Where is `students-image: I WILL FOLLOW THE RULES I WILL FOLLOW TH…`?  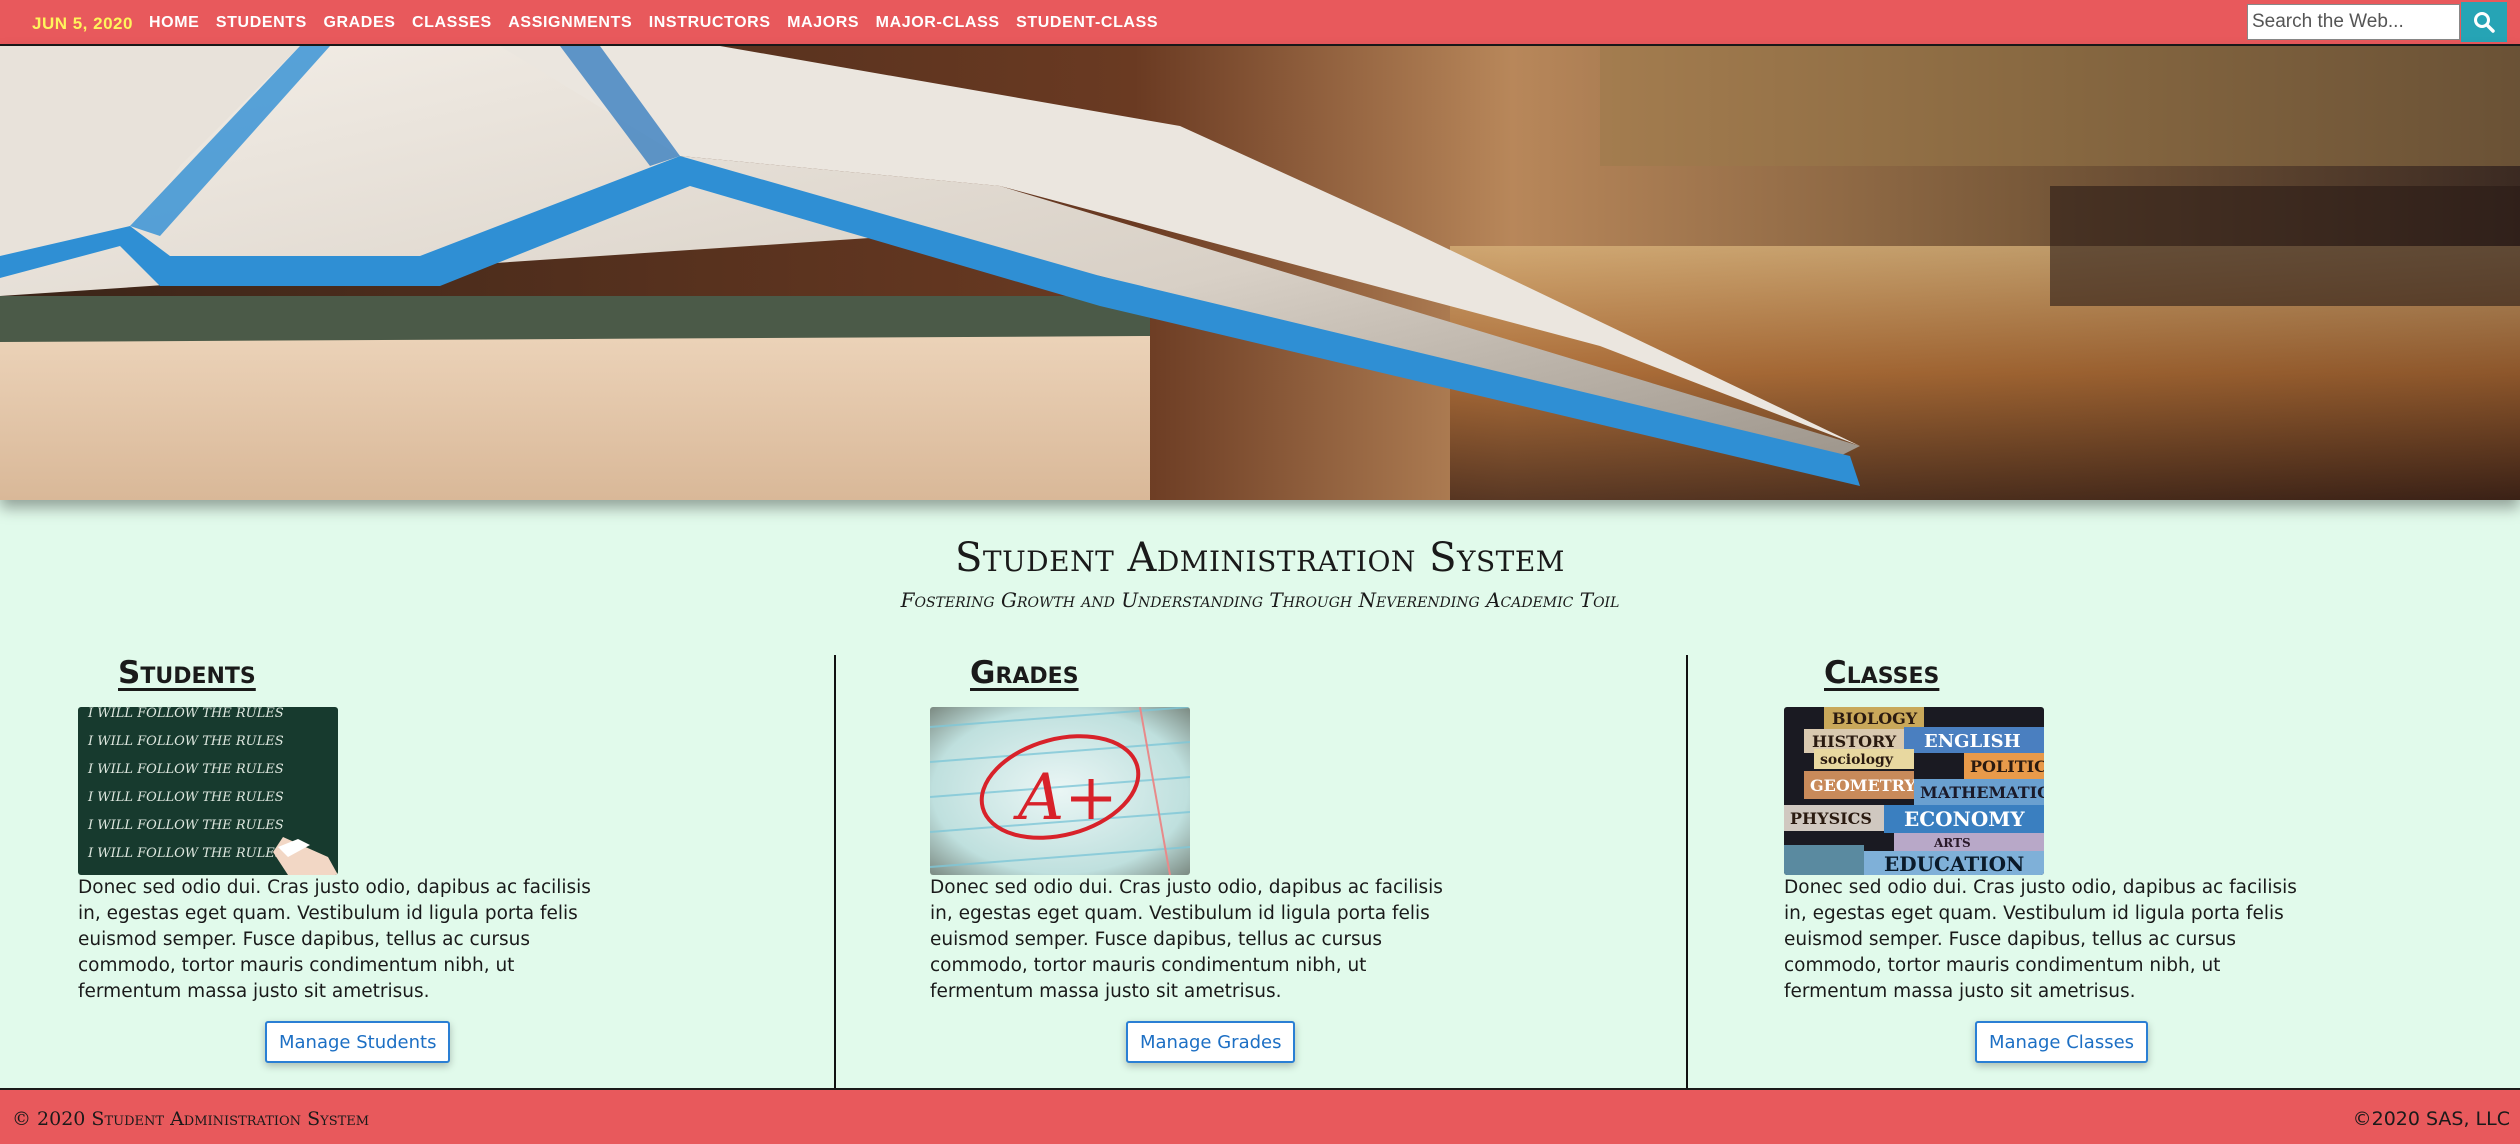 students-image: I WILL FOLLOW THE RULES I WILL FOLLOW TH… is located at coordinates (208, 791).